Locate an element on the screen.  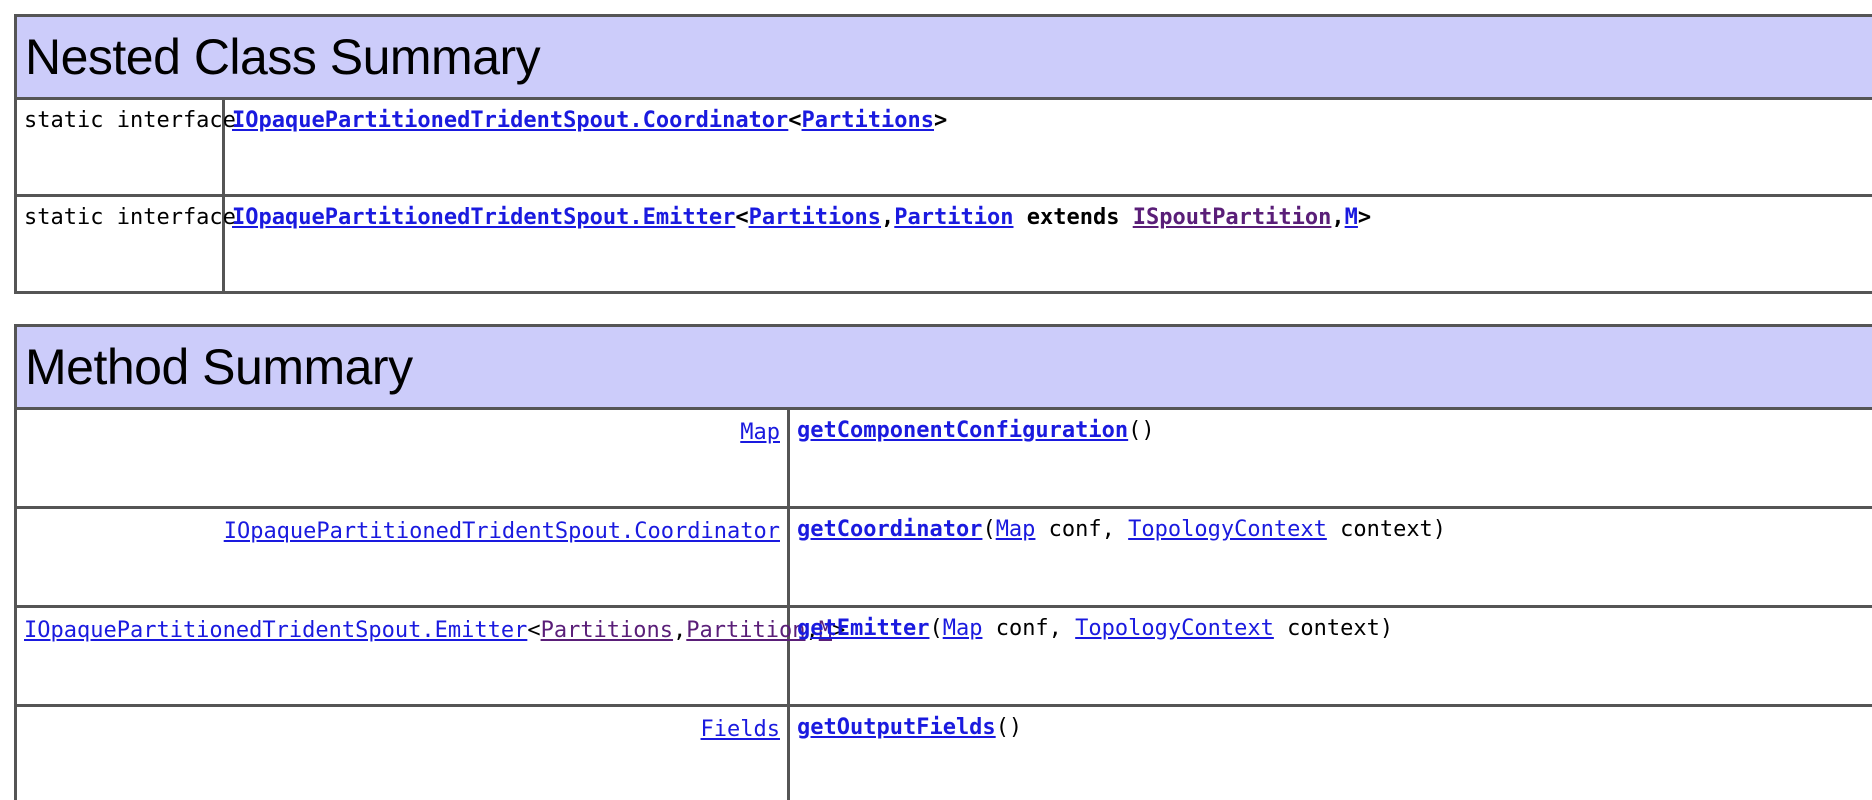
emitter-type-link: IOpaquePartitionedTridentSpout.Emitter is located at coordinates (275, 630).